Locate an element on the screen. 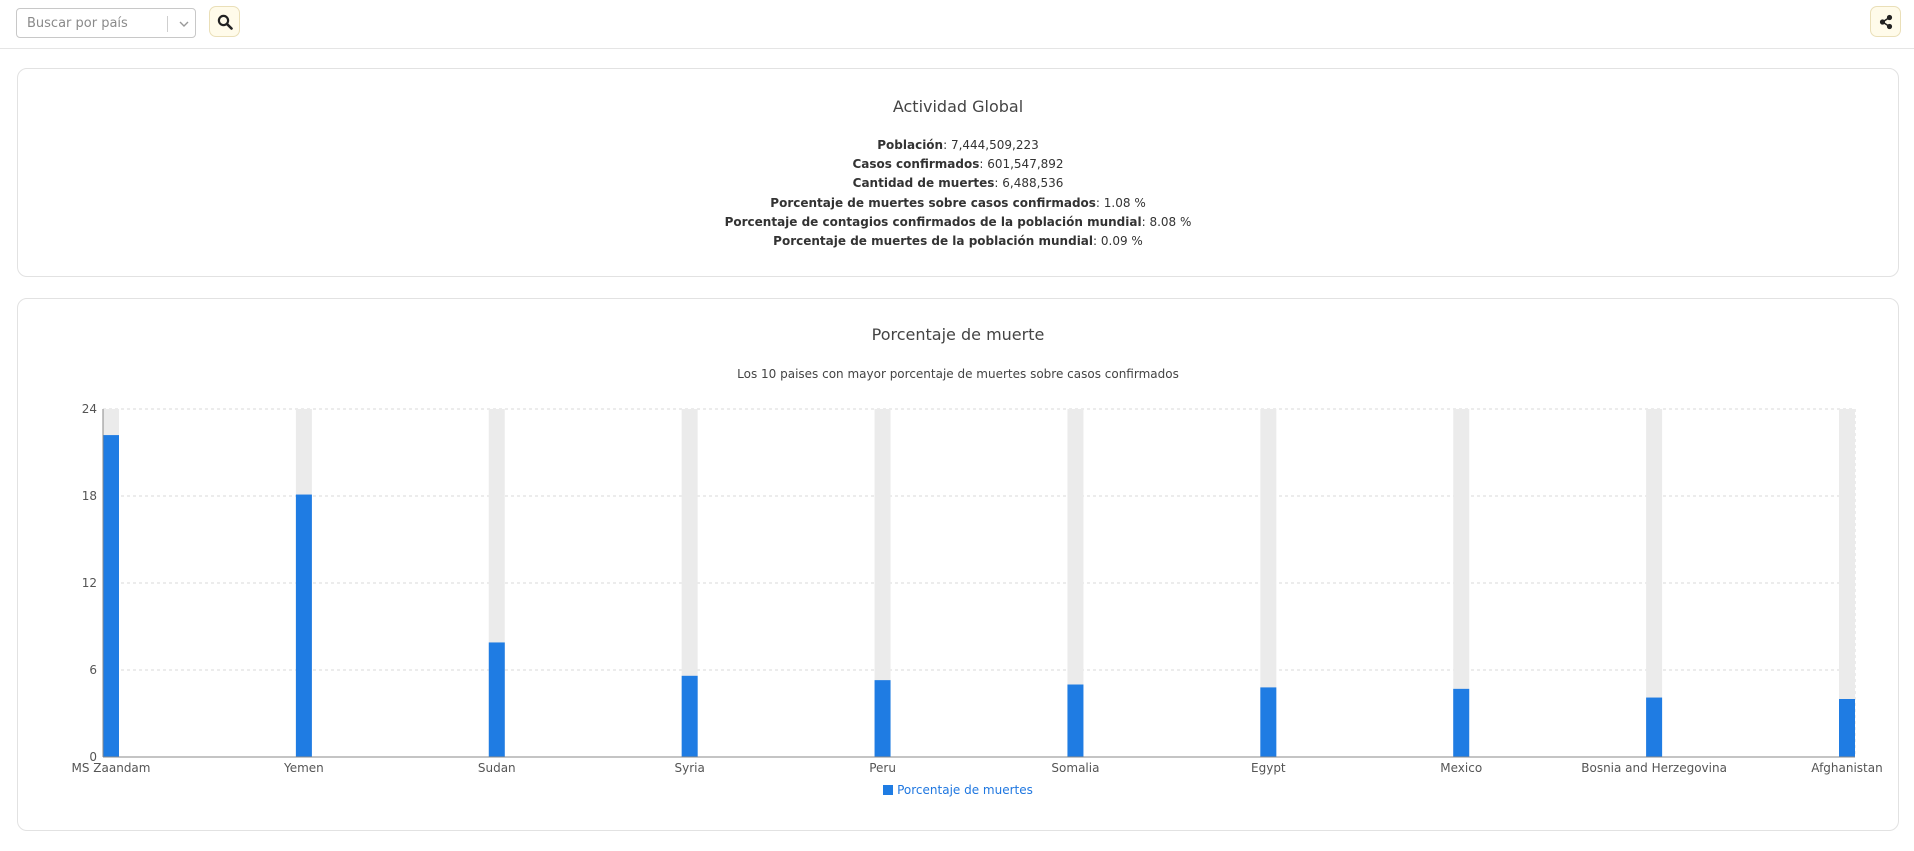 This screenshot has width=1914, height=851. chevron-down-icon is located at coordinates (184, 24).